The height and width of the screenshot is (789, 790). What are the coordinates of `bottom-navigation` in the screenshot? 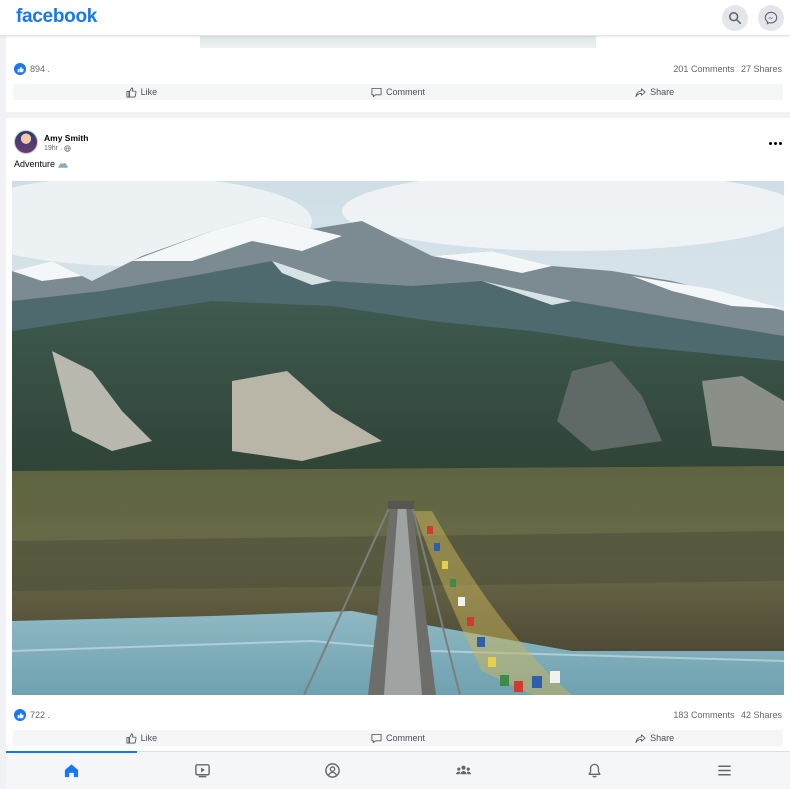 It's located at (398, 770).